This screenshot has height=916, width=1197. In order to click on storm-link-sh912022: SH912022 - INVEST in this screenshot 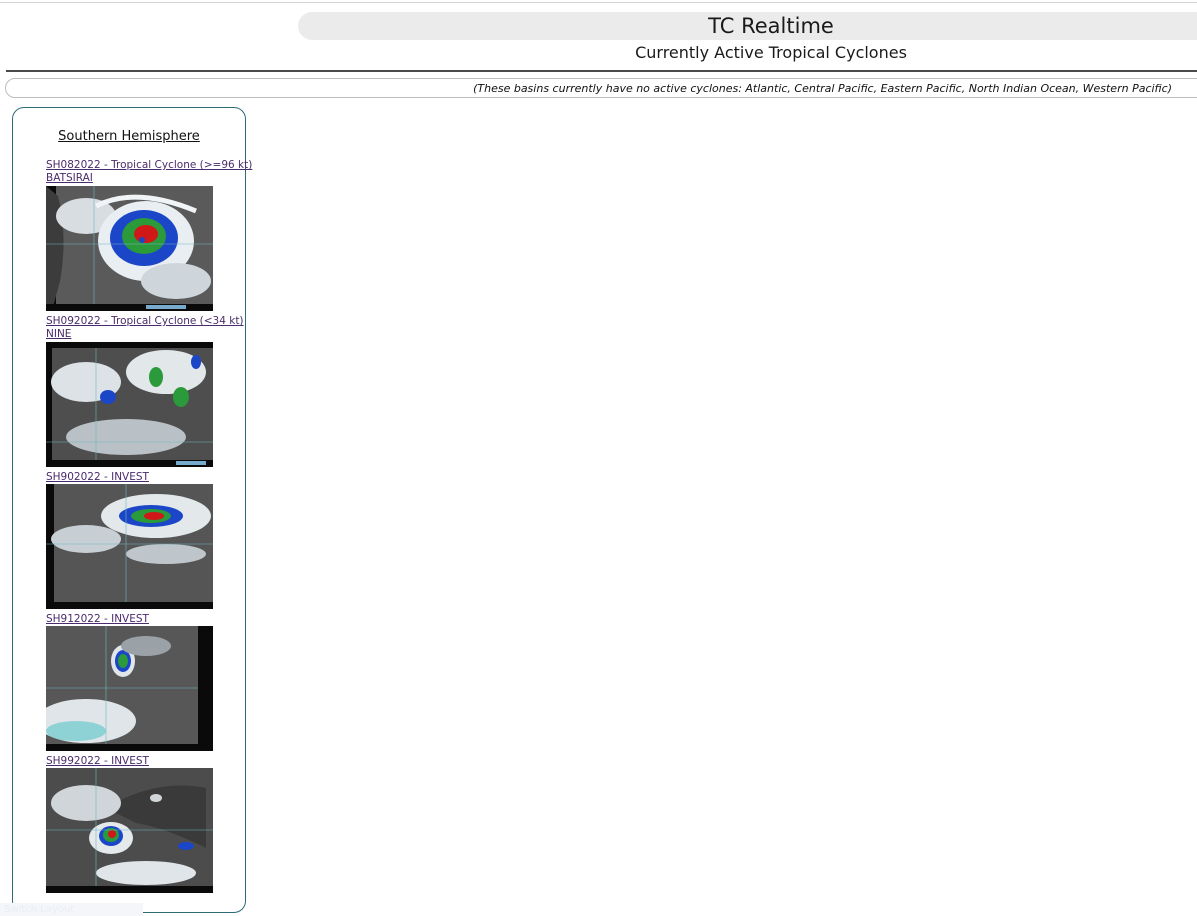, I will do `click(97, 619)`.